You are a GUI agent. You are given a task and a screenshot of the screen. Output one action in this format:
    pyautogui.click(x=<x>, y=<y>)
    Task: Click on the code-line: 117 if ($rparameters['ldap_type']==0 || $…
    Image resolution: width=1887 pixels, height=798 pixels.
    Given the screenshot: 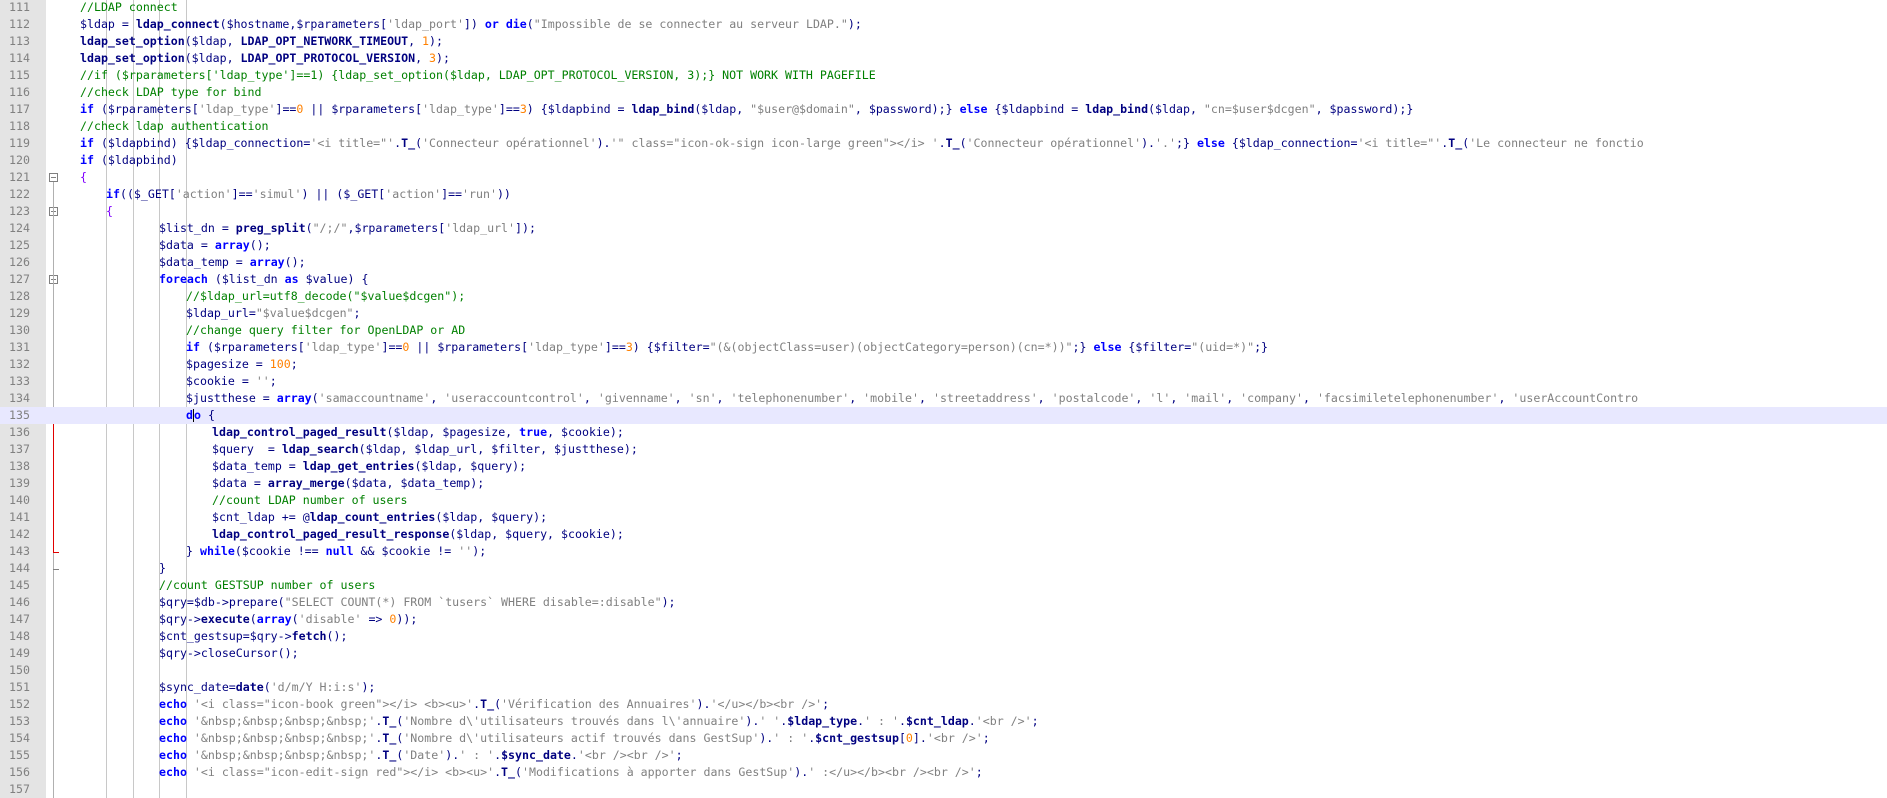 What is the action you would take?
    pyautogui.click(x=943, y=109)
    